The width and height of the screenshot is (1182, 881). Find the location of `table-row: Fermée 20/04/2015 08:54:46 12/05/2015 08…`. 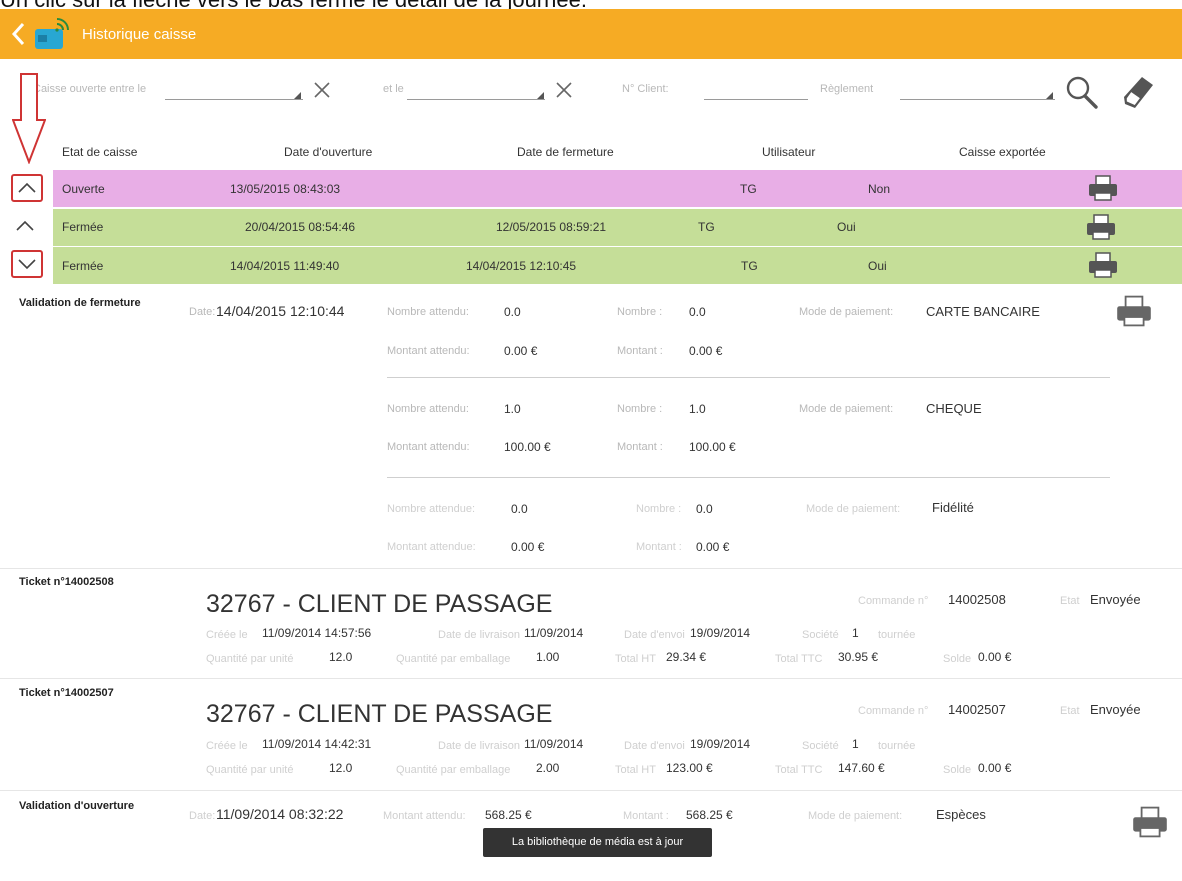

table-row: Fermée 20/04/2015 08:54:46 12/05/2015 08… is located at coordinates (617, 227).